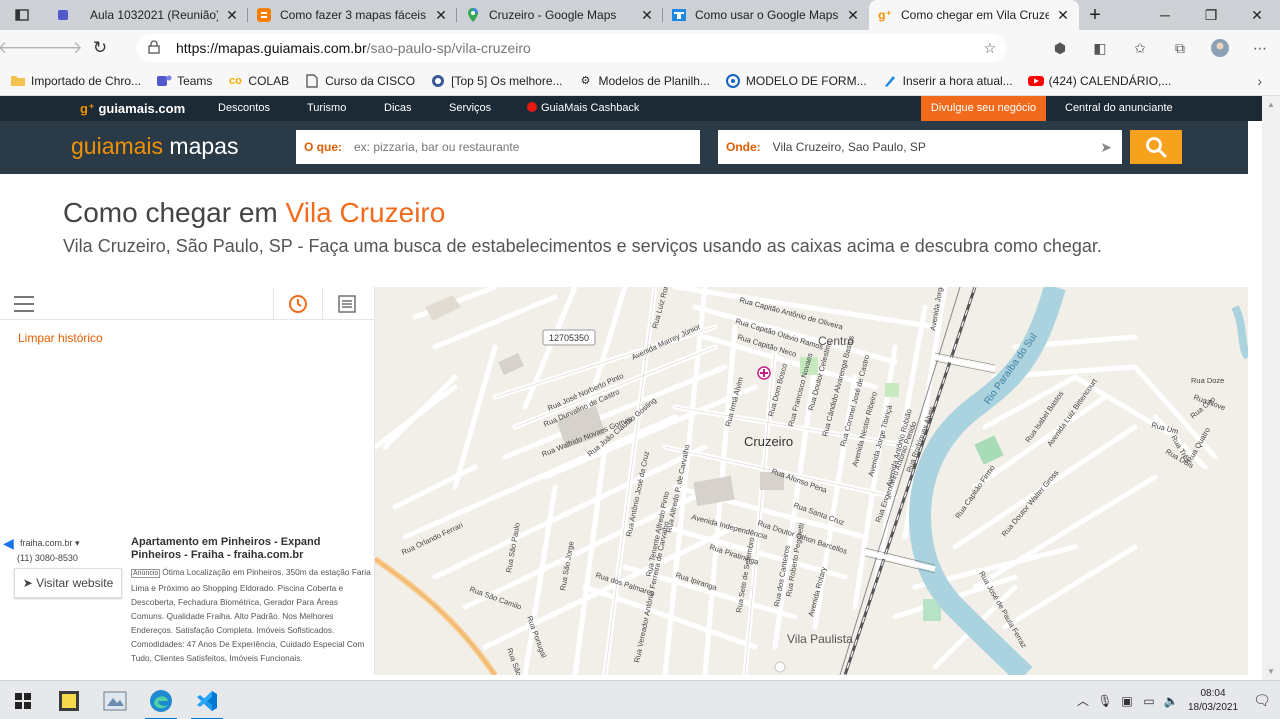  Describe the element at coordinates (297, 303) in the screenshot. I see `history-tab` at that location.